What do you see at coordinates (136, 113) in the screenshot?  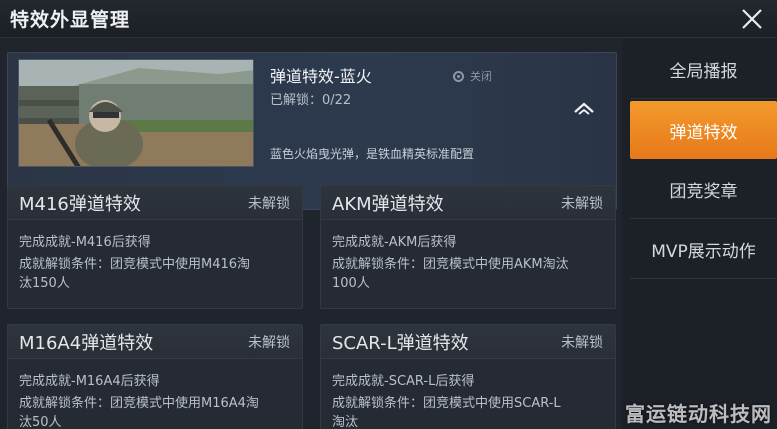 I see `effect-preview-image` at bounding box center [136, 113].